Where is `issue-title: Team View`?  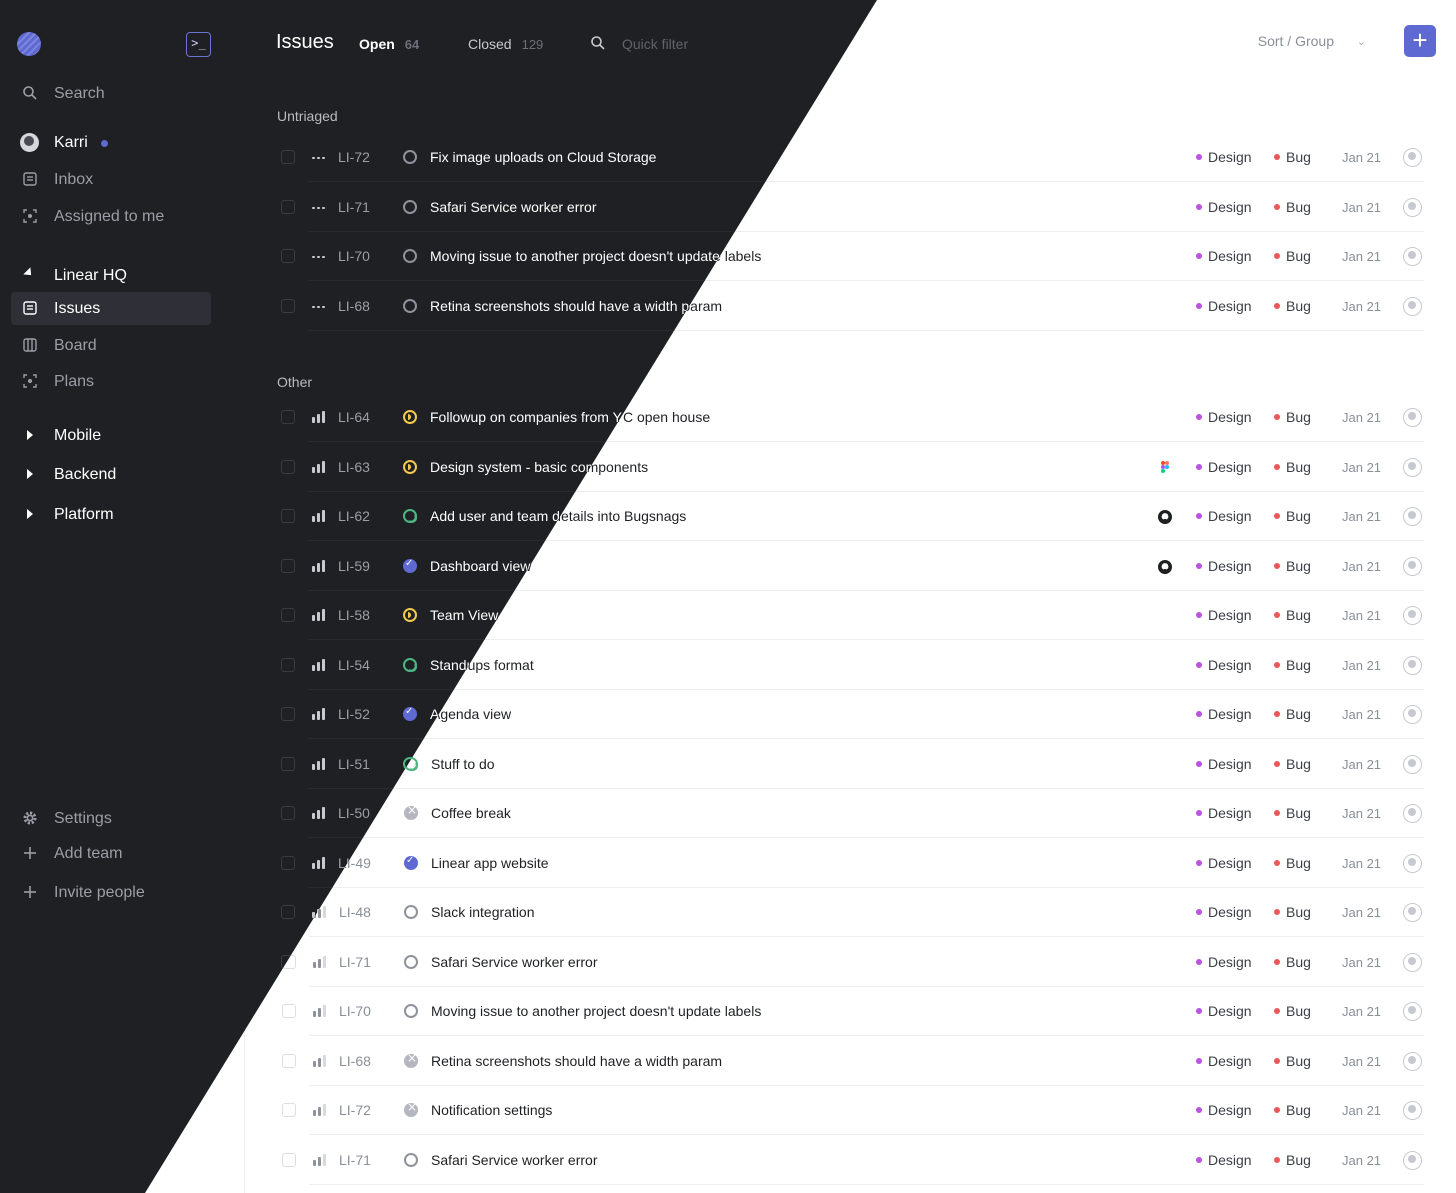
issue-title: Team View is located at coordinates (464, 615).